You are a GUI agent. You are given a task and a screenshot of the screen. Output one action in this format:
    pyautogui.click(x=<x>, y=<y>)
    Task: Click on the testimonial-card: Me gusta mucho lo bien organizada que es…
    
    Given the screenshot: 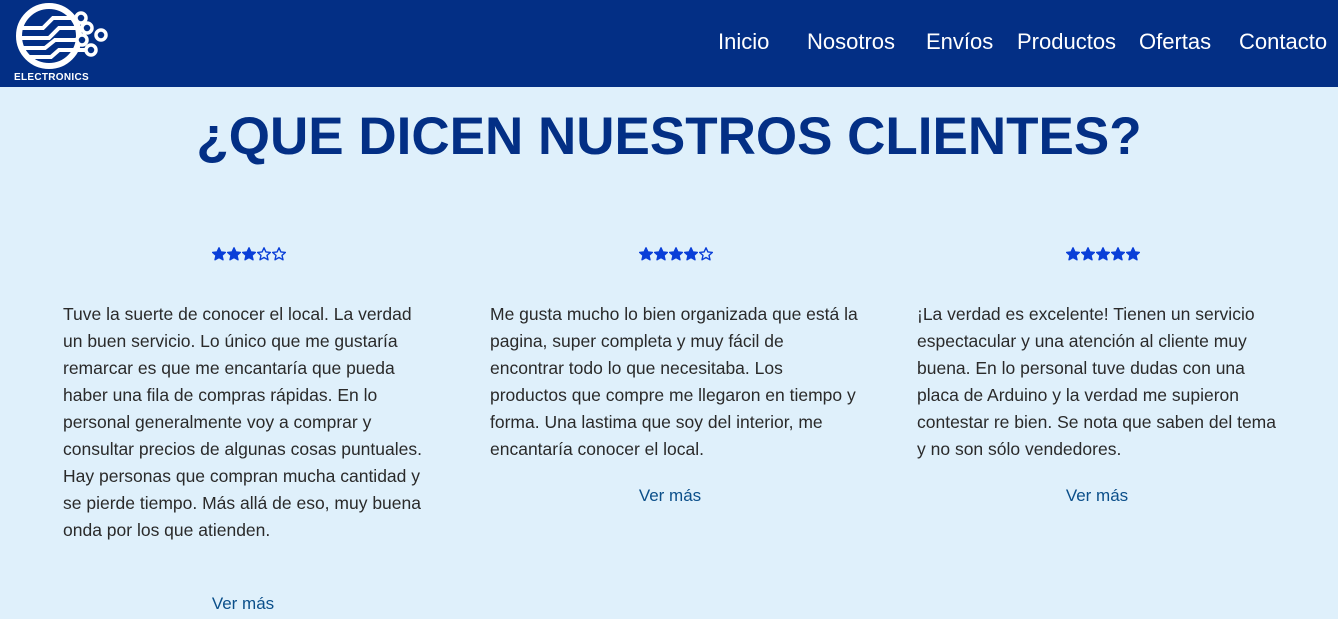 What is the action you would take?
    pyautogui.click(x=676, y=354)
    